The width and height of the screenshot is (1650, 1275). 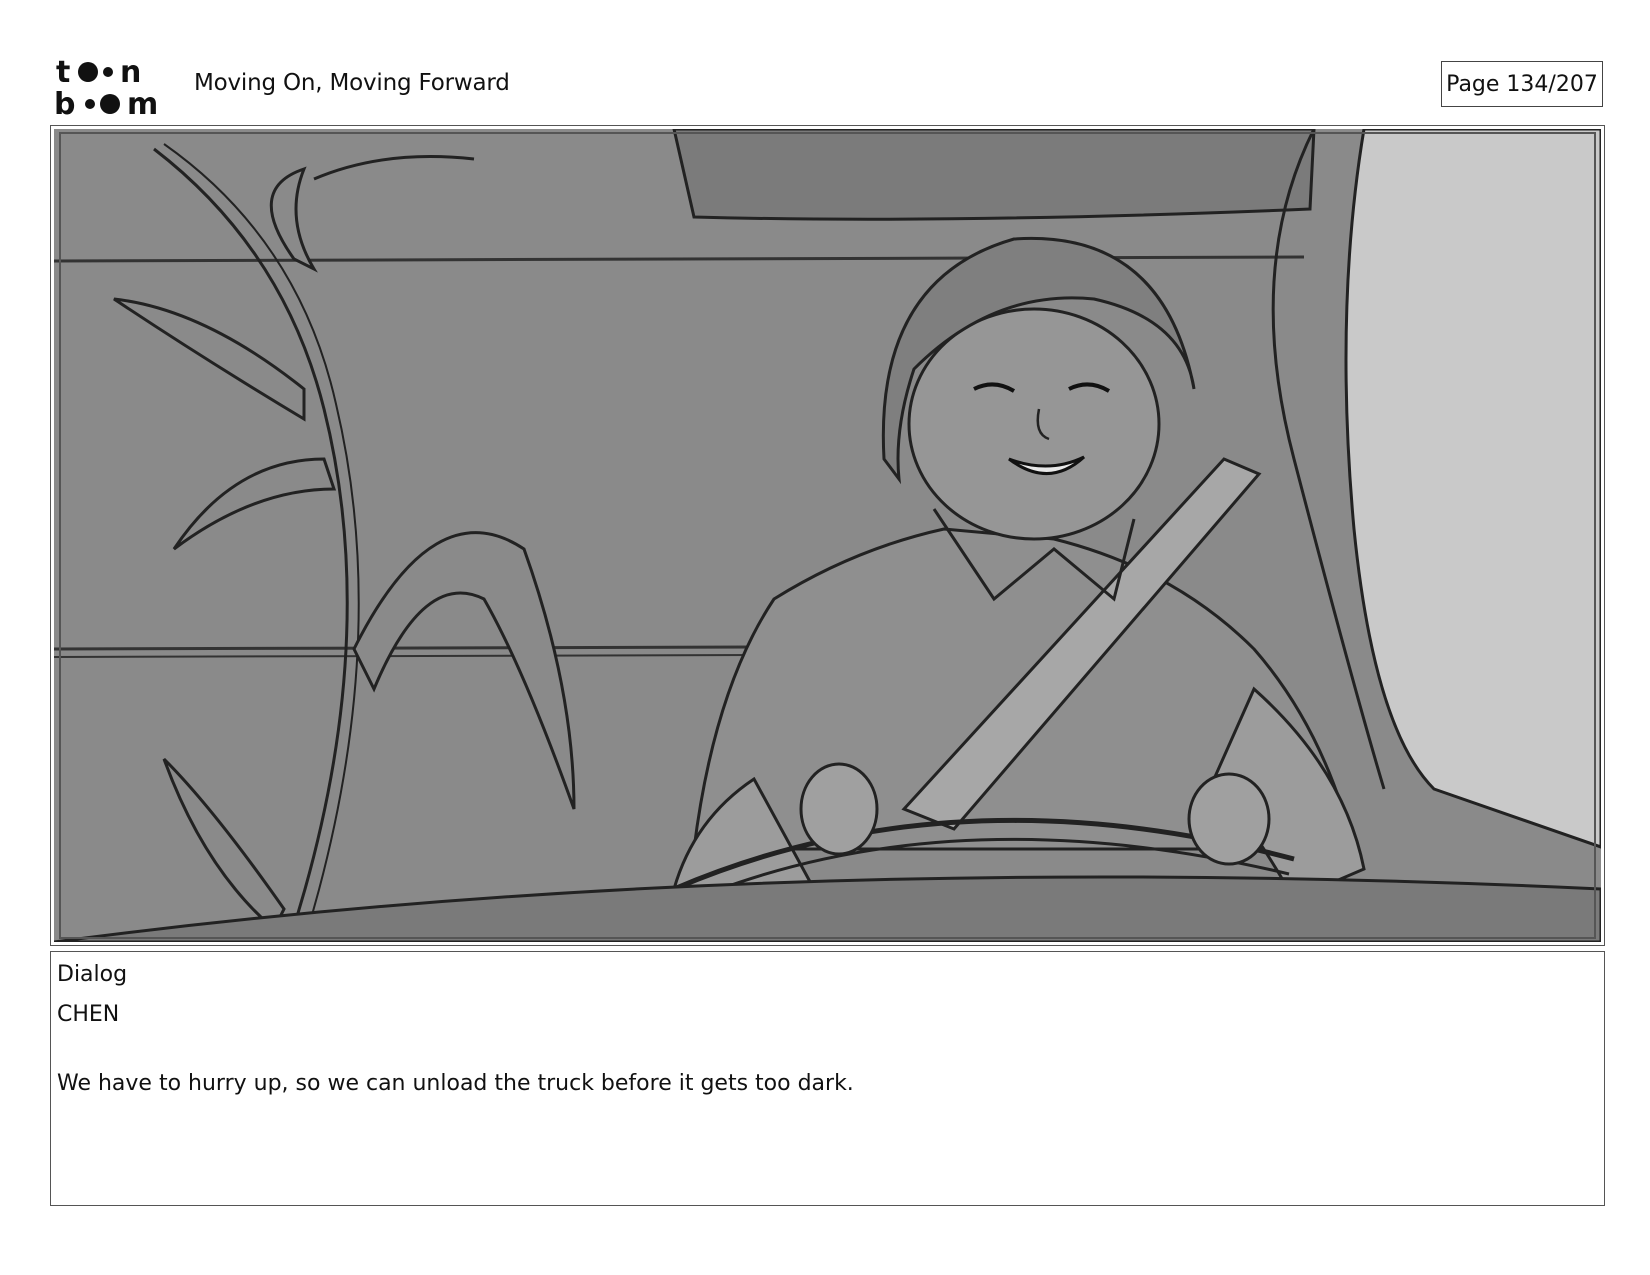 I want to click on document-title: Moving On, Moving Forward, so click(x=352, y=83).